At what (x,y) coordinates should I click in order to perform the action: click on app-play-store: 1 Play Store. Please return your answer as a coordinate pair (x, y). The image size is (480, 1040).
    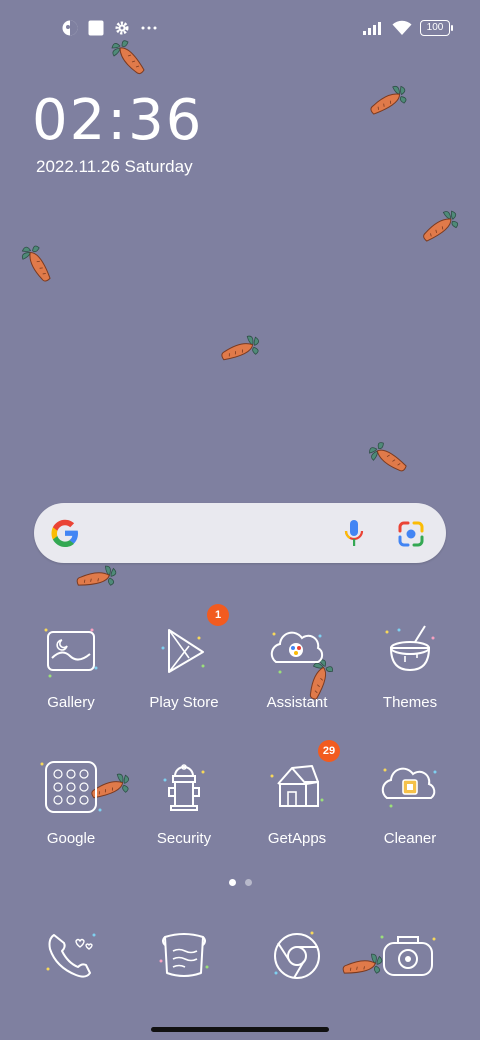
    Looking at the image, I should click on (184, 657).